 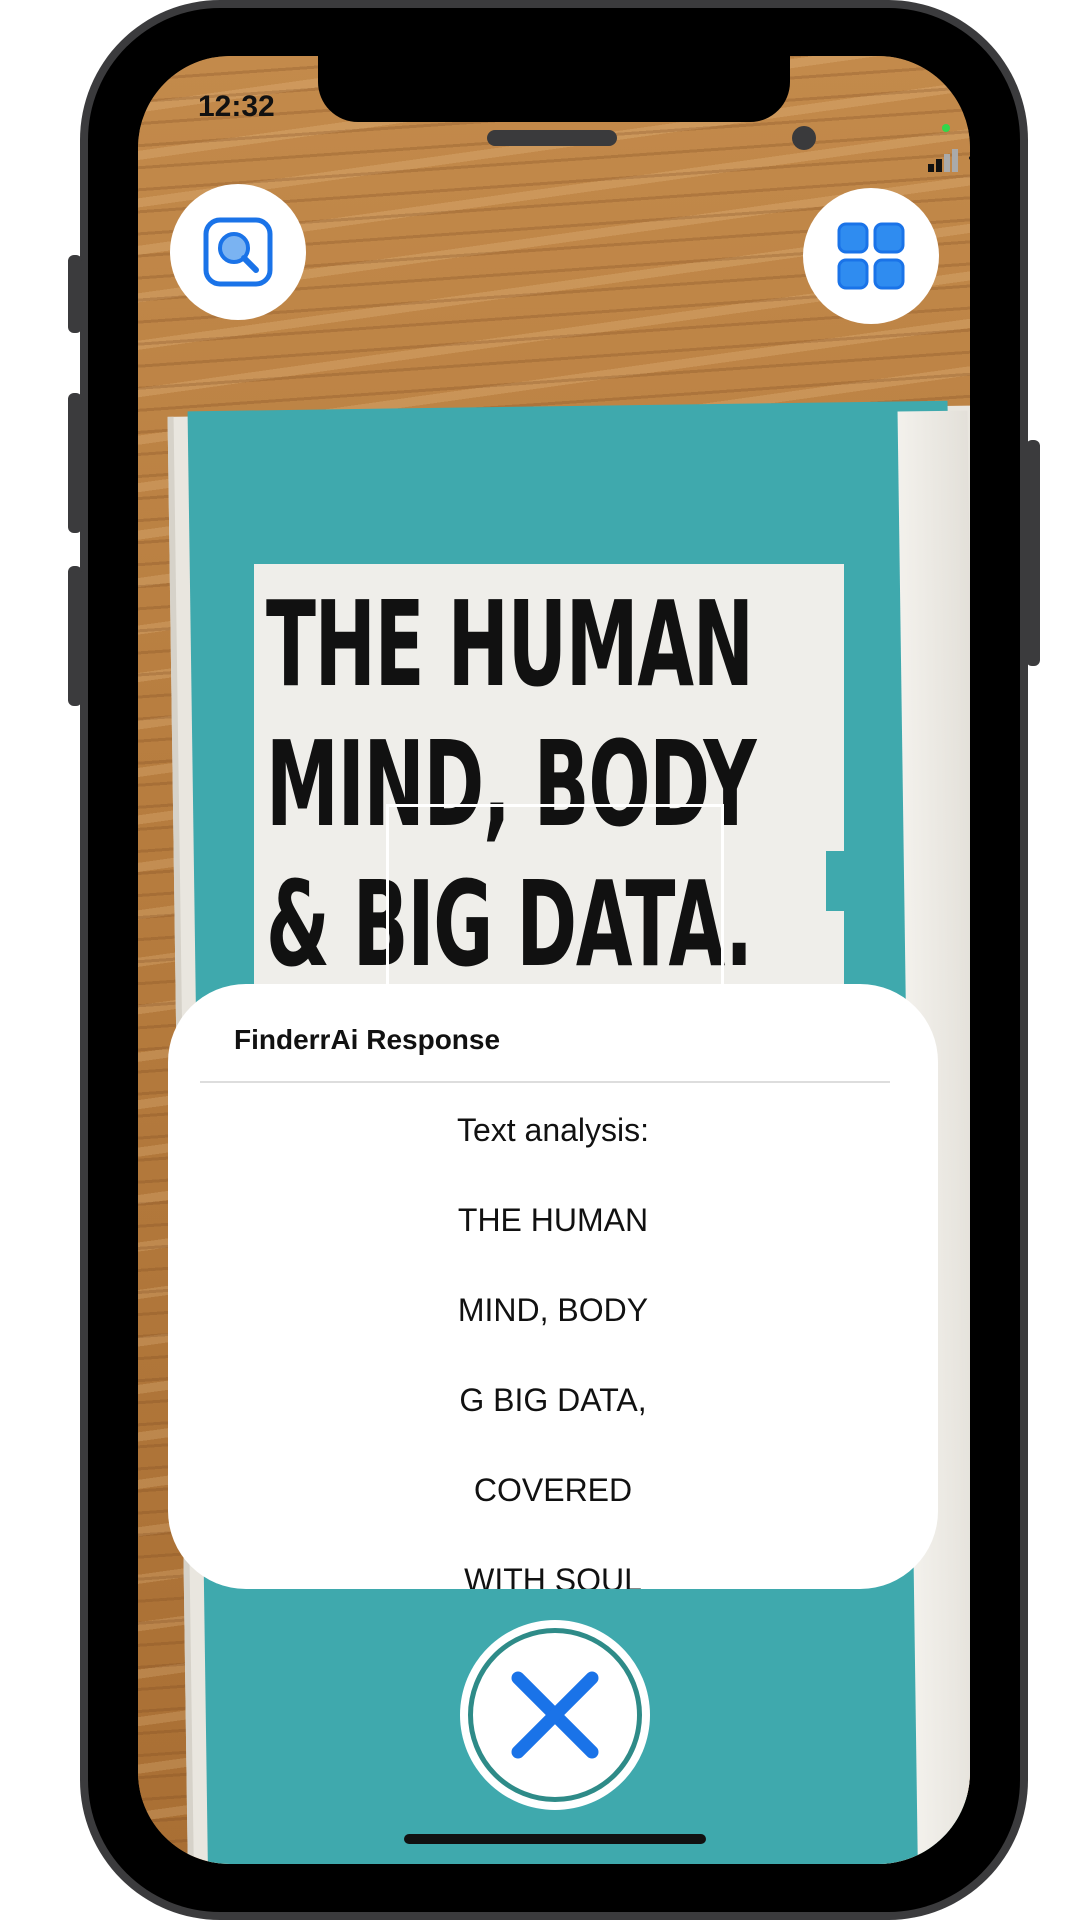 I want to click on cover-line: THE HUMAN, so click(x=510, y=644).